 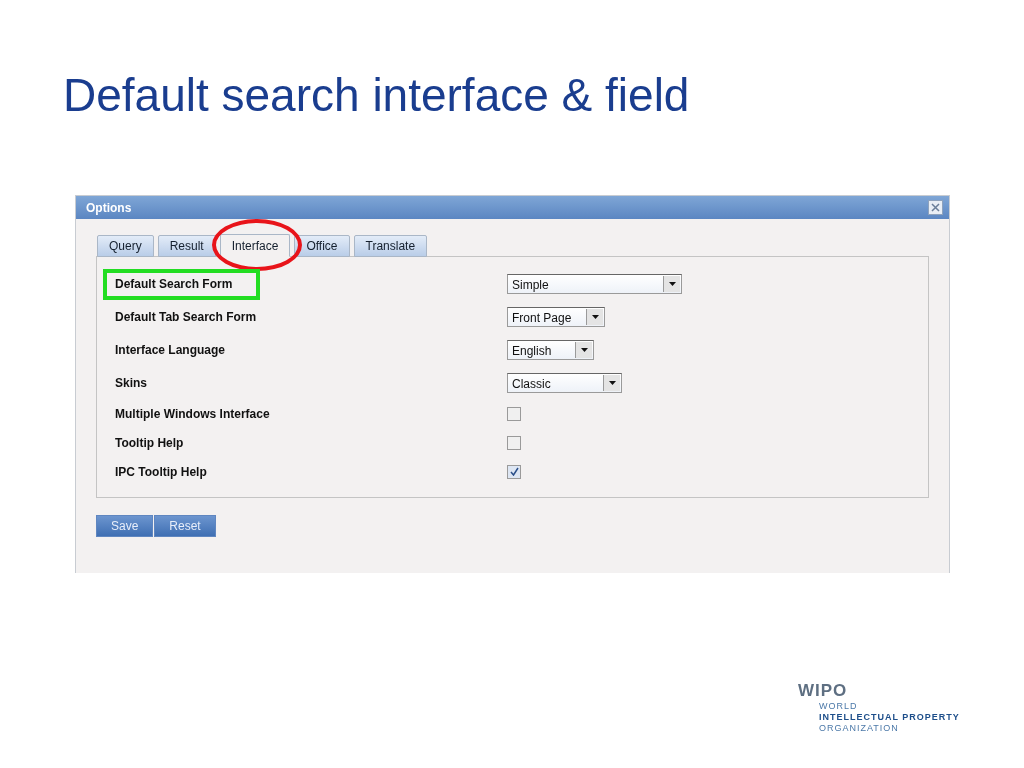 What do you see at coordinates (174, 283) in the screenshot?
I see `setting-label: Default Search Form` at bounding box center [174, 283].